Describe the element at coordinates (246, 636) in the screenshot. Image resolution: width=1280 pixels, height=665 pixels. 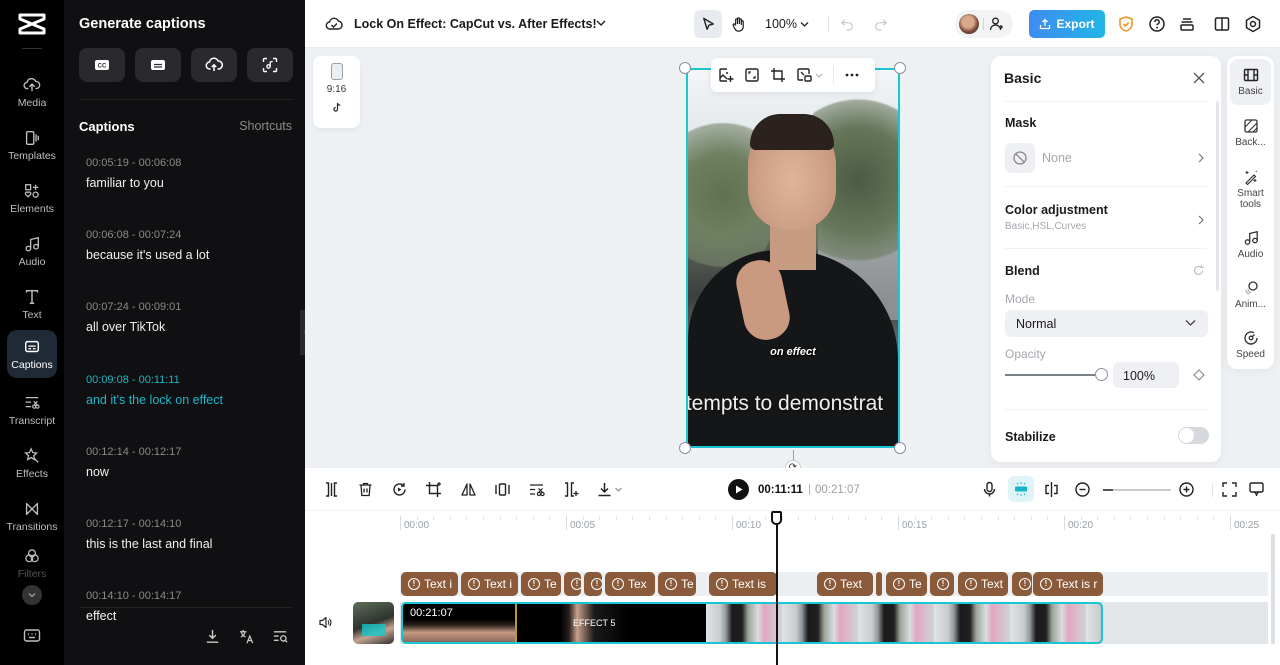
I see `translate-icon` at that location.